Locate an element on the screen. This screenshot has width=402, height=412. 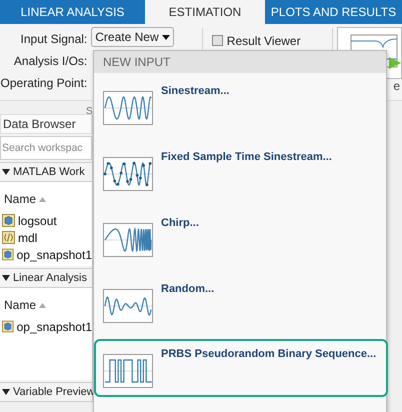
checkbox is located at coordinates (217, 40).